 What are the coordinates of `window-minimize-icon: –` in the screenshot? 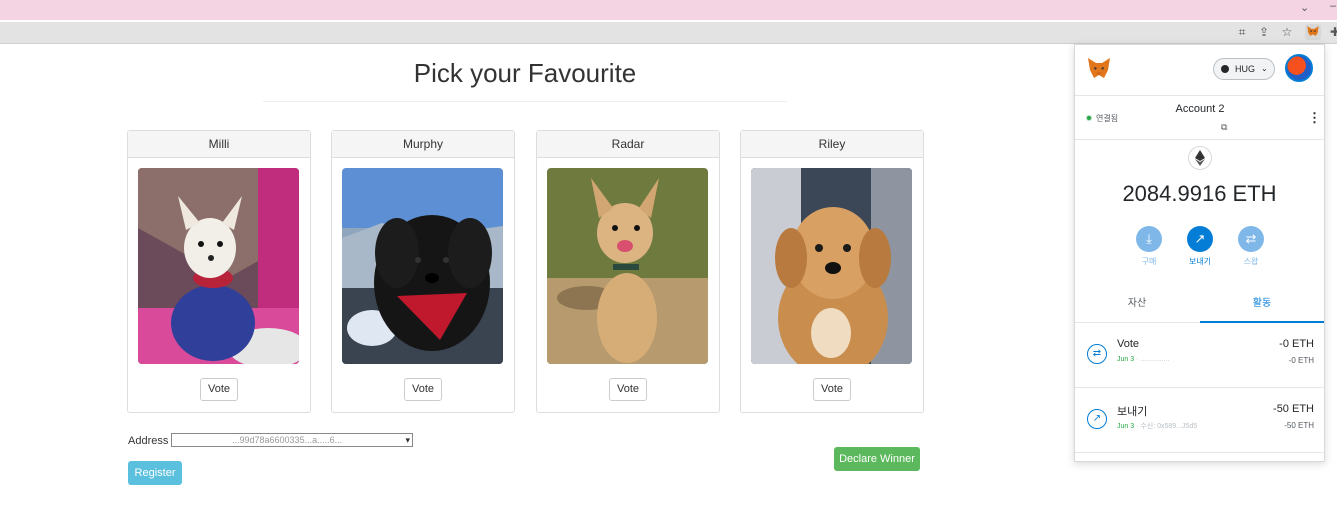 It's located at (1333, 6).